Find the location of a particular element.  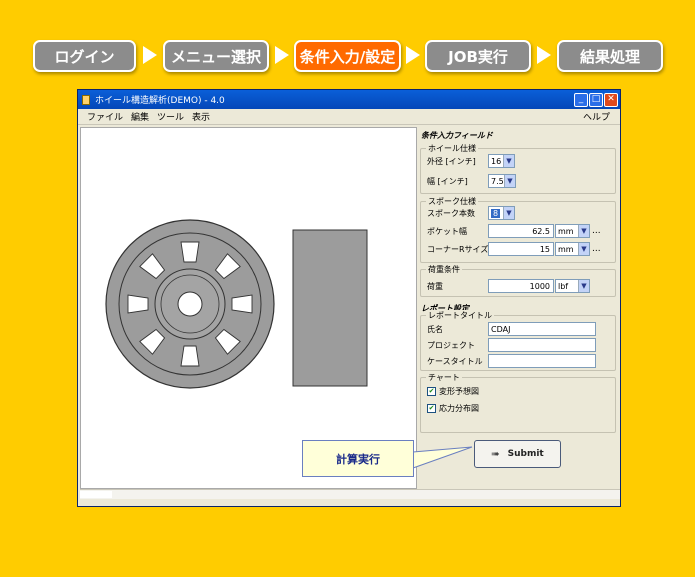

callout-label: 計算実行 is located at coordinates (358, 459).